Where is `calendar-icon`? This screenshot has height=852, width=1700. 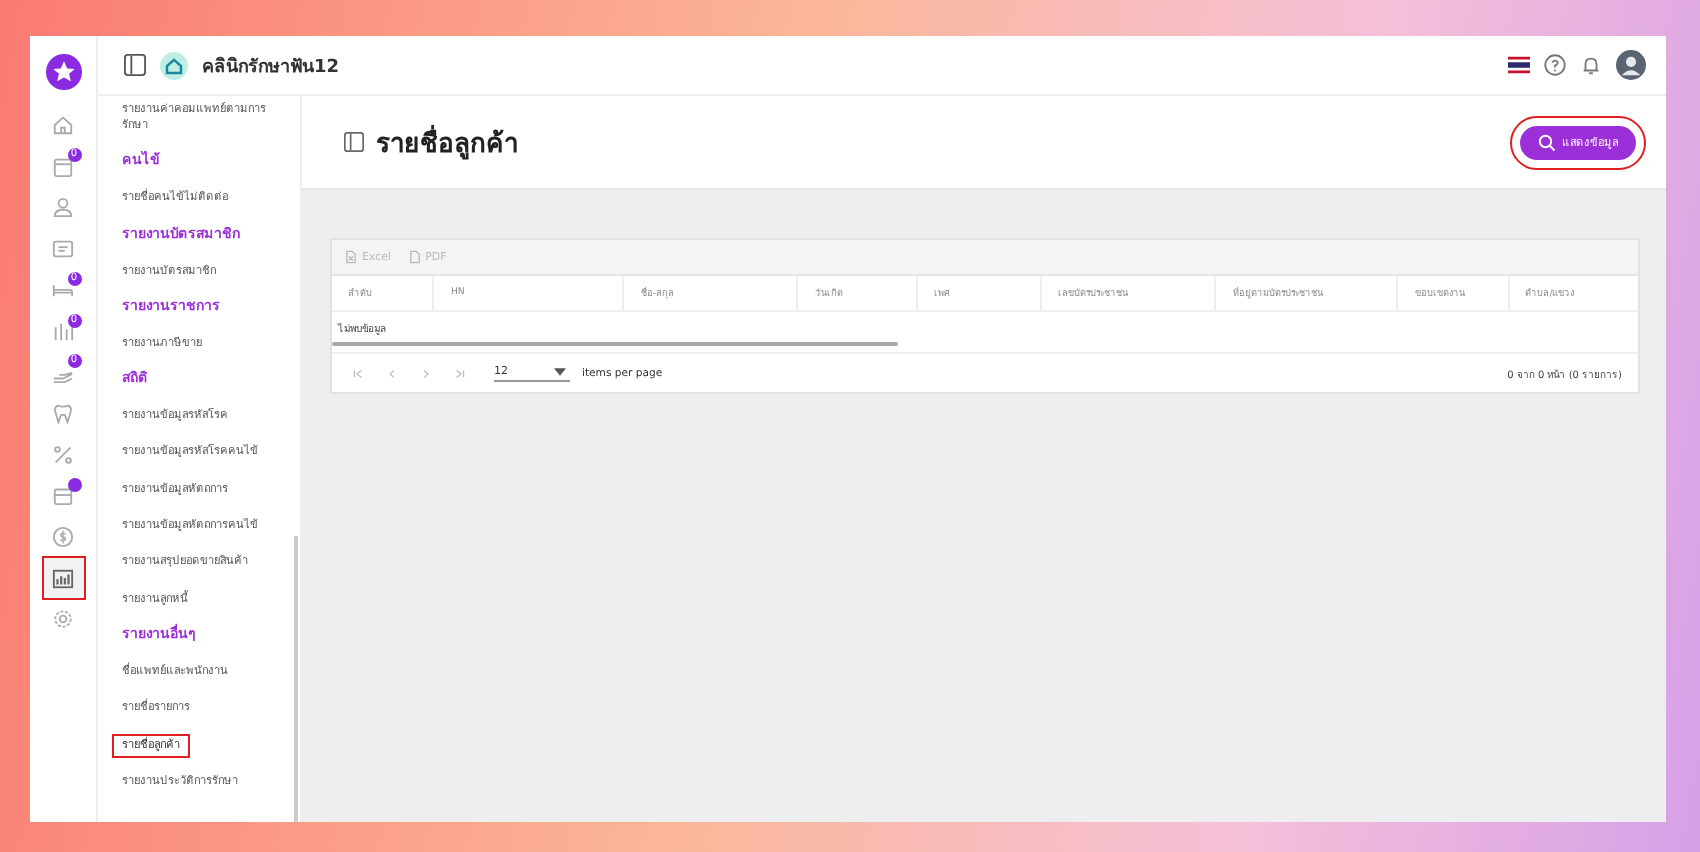
calendar-icon is located at coordinates (63, 166).